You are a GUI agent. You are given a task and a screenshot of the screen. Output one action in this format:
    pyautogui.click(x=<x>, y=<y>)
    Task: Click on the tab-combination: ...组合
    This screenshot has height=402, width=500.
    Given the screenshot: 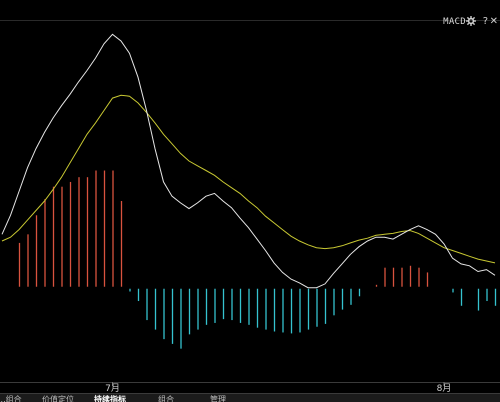 What is the action you would take?
    pyautogui.click(x=11, y=398)
    